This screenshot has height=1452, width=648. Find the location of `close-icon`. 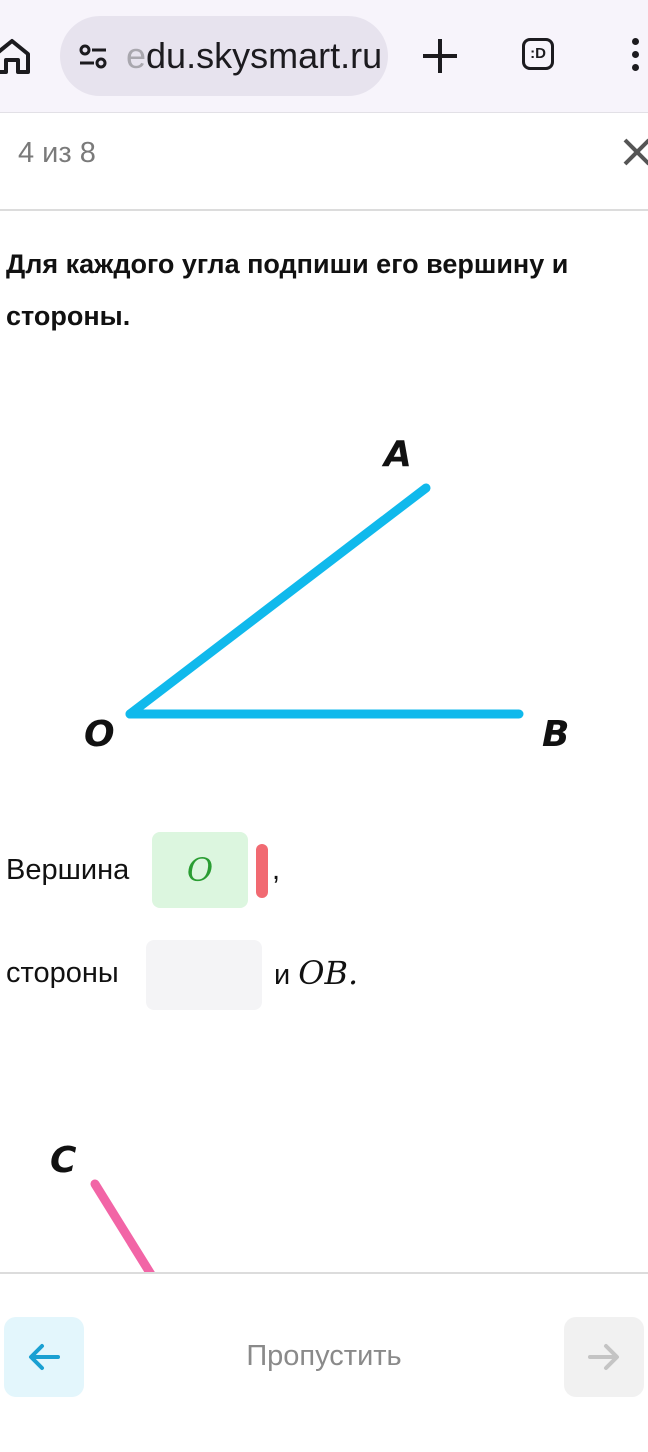

close-icon is located at coordinates (634, 152).